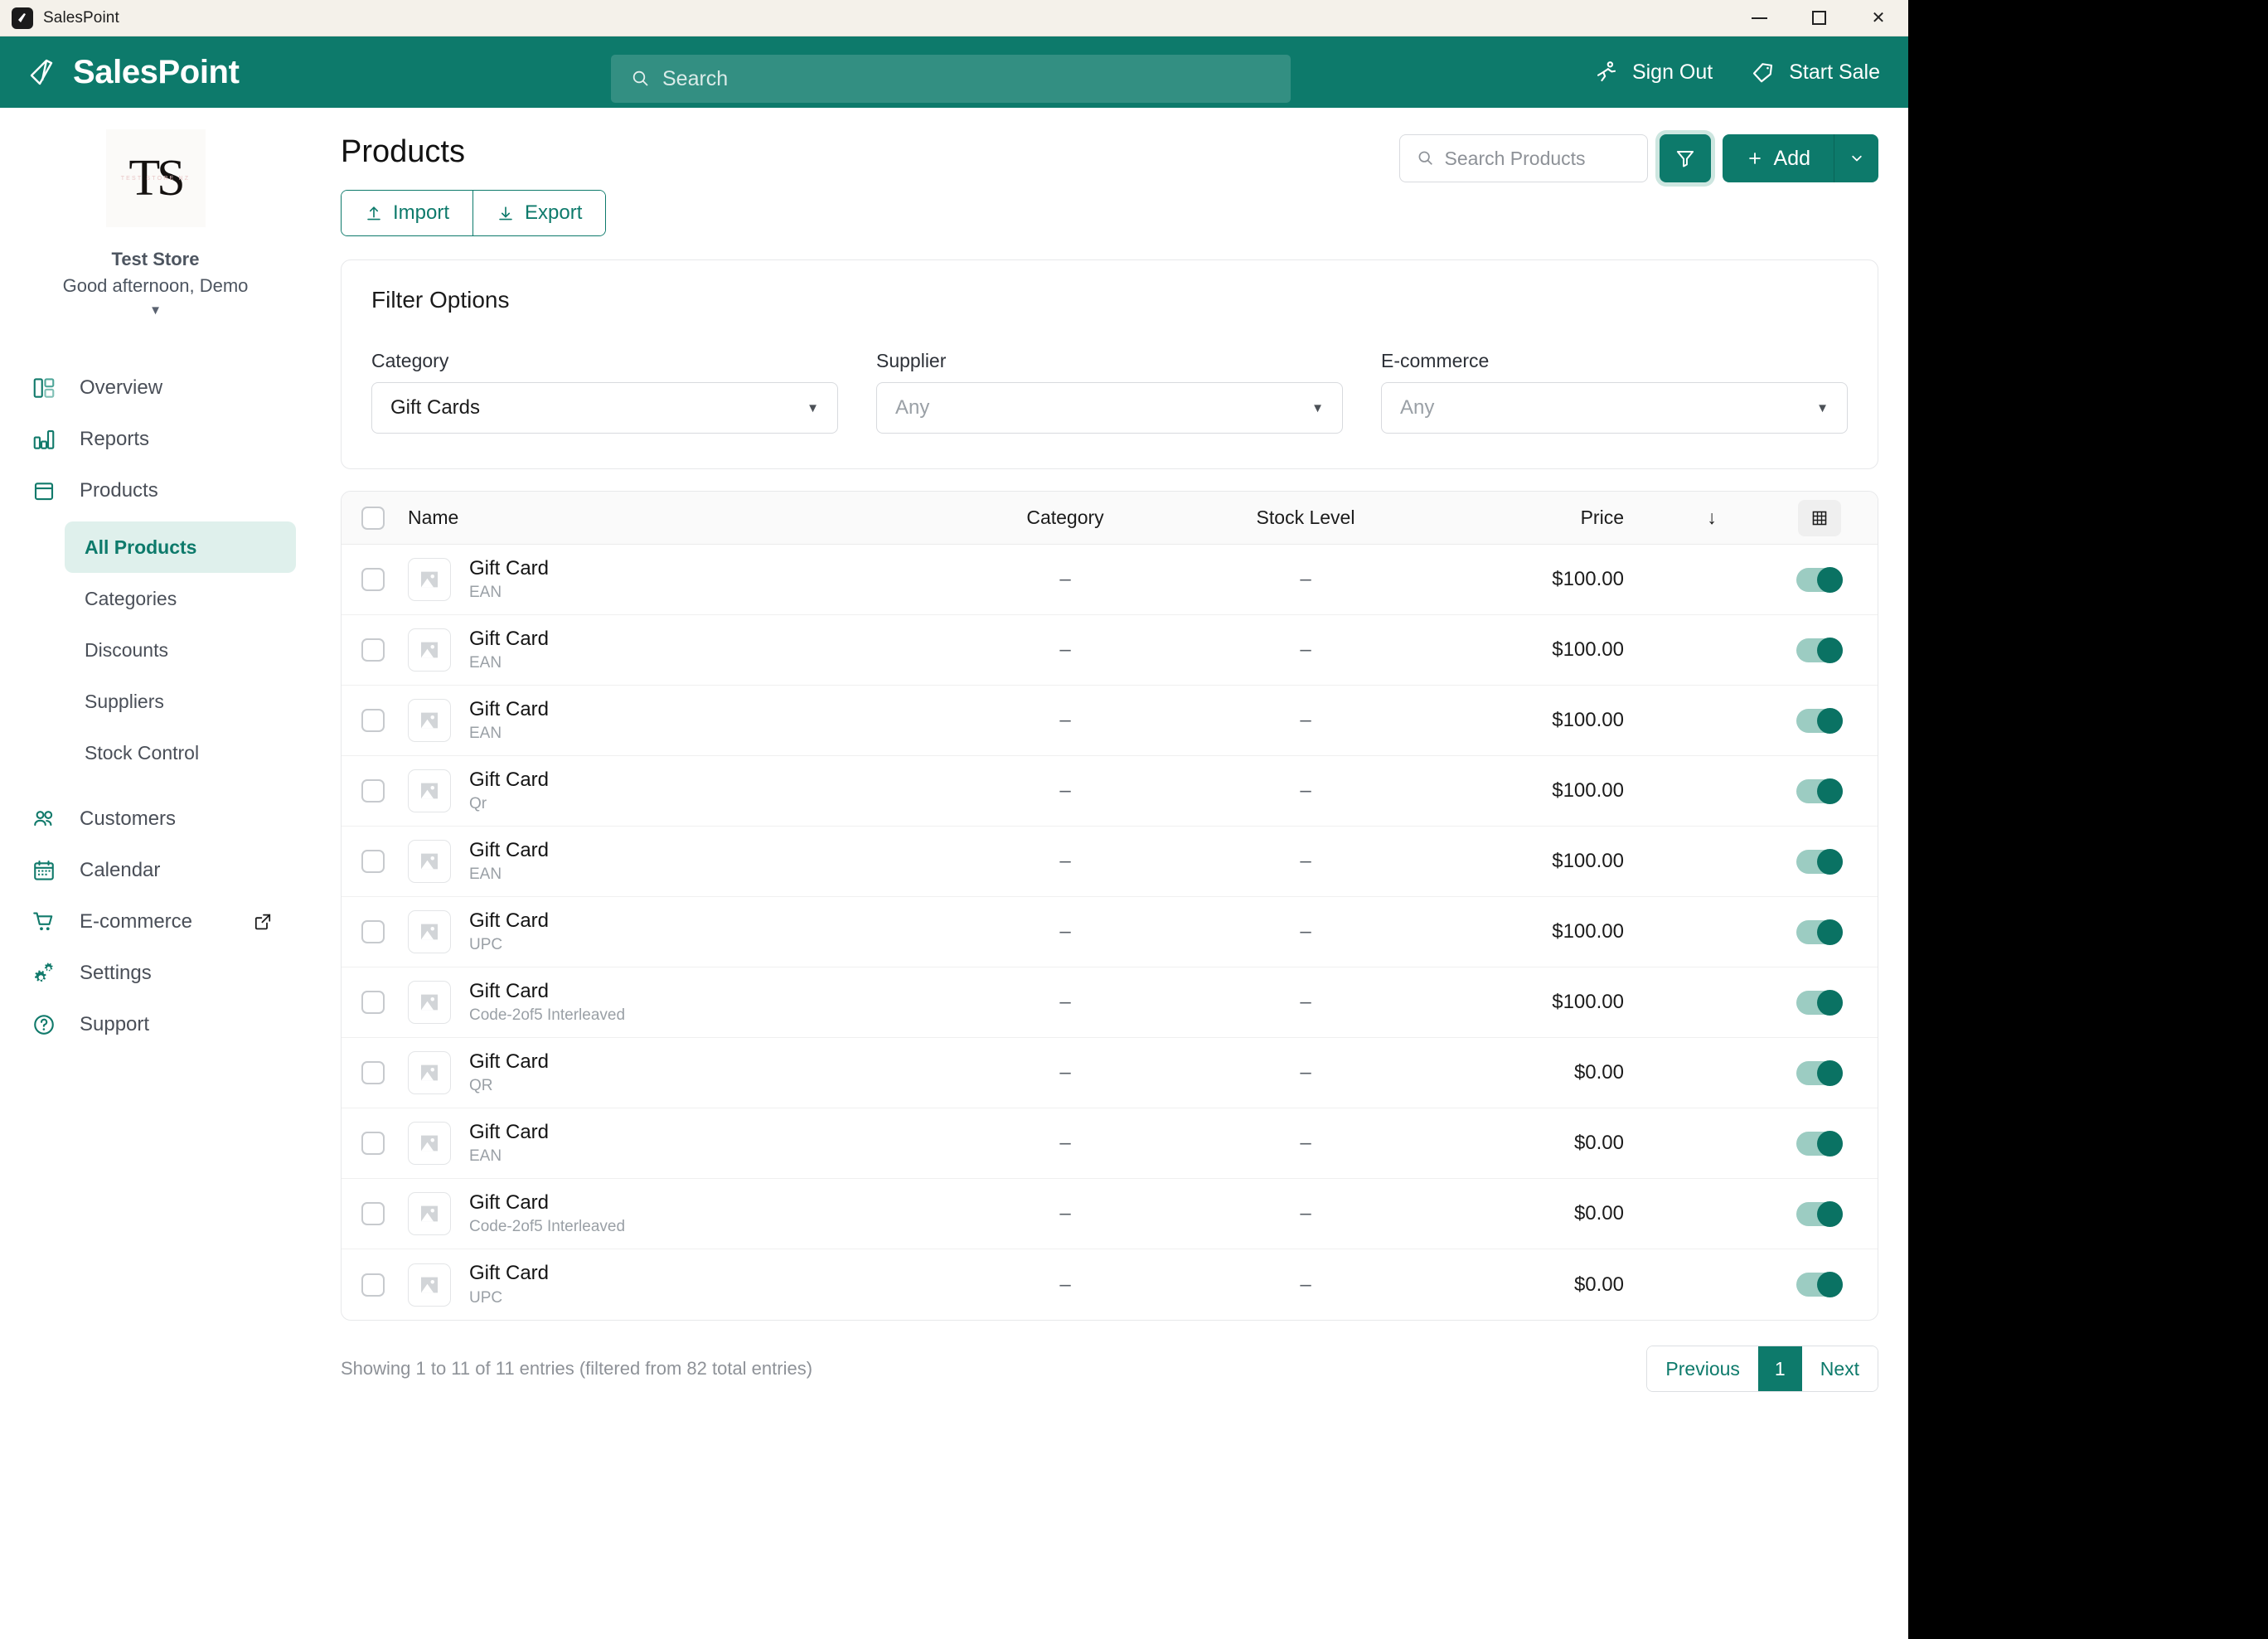 The height and width of the screenshot is (1639, 2268). I want to click on product-name: Gift Card, so click(509, 708).